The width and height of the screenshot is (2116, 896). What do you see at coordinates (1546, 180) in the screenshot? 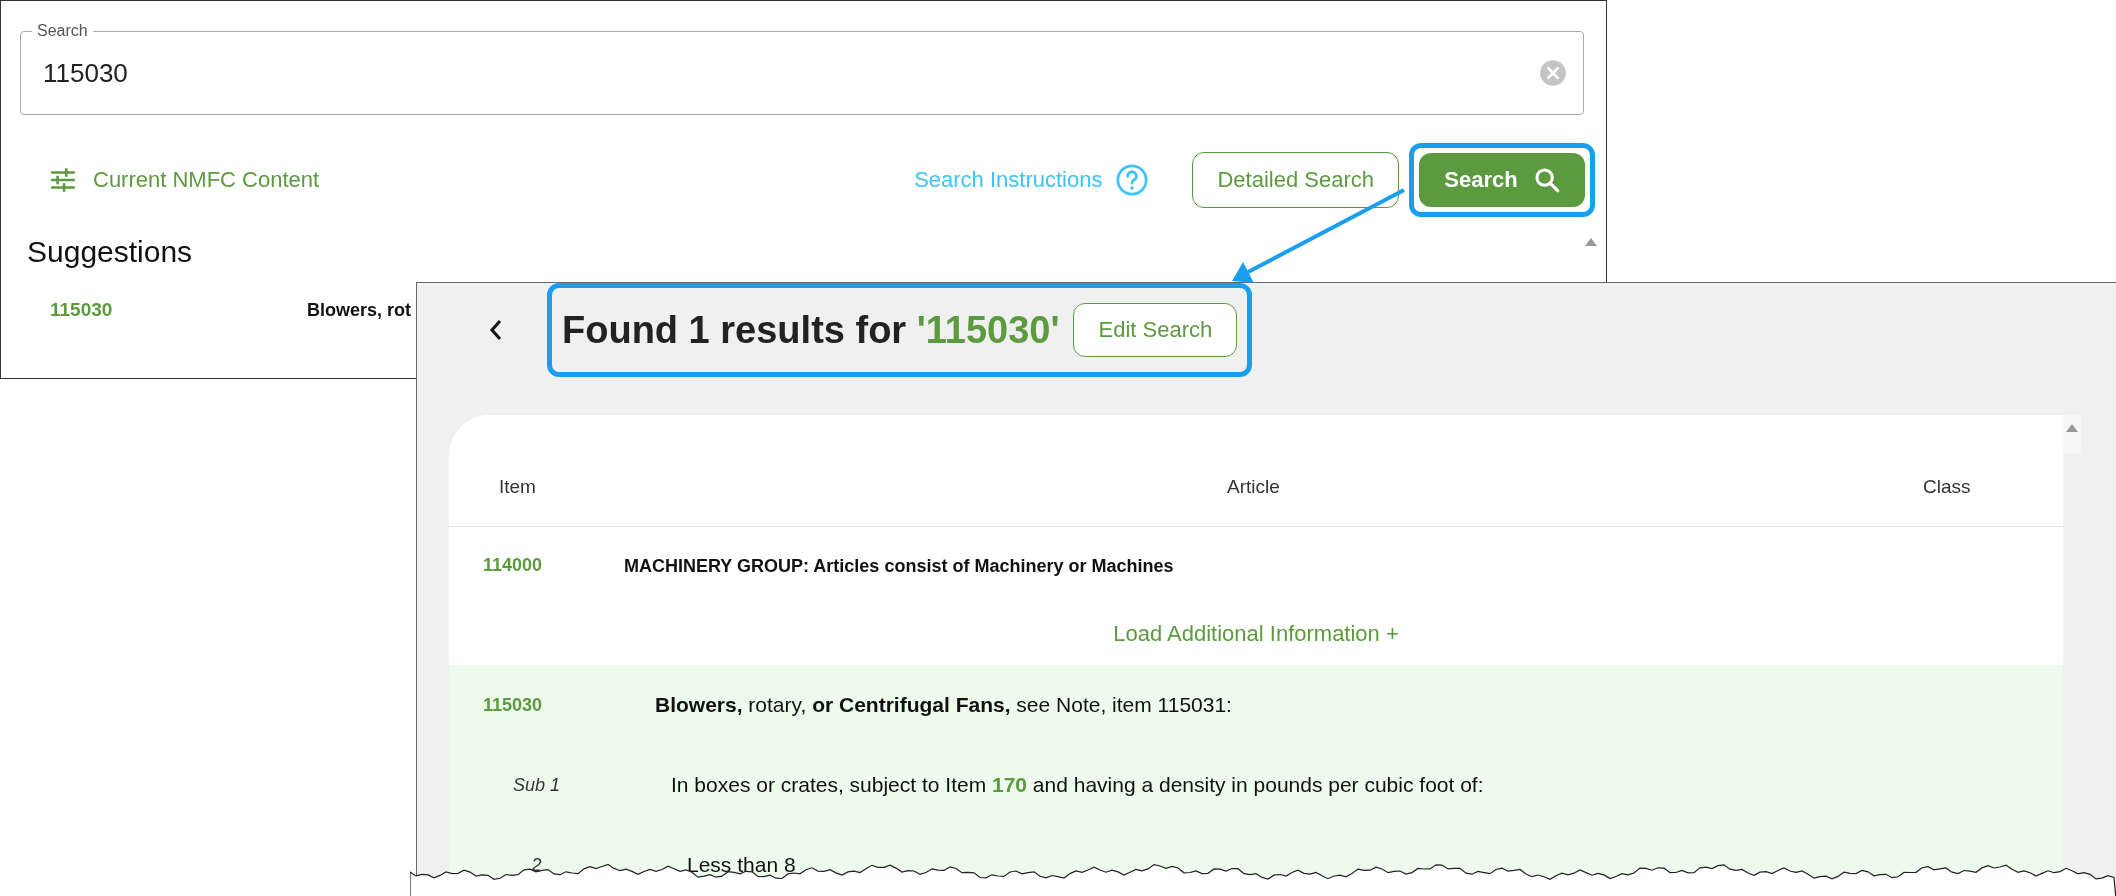
I see `search-icon` at bounding box center [1546, 180].